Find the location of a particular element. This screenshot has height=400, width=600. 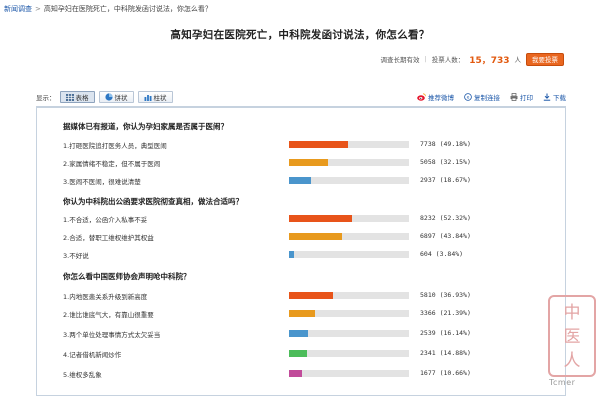

option-label: 5.维权多乱象 is located at coordinates (82, 375).